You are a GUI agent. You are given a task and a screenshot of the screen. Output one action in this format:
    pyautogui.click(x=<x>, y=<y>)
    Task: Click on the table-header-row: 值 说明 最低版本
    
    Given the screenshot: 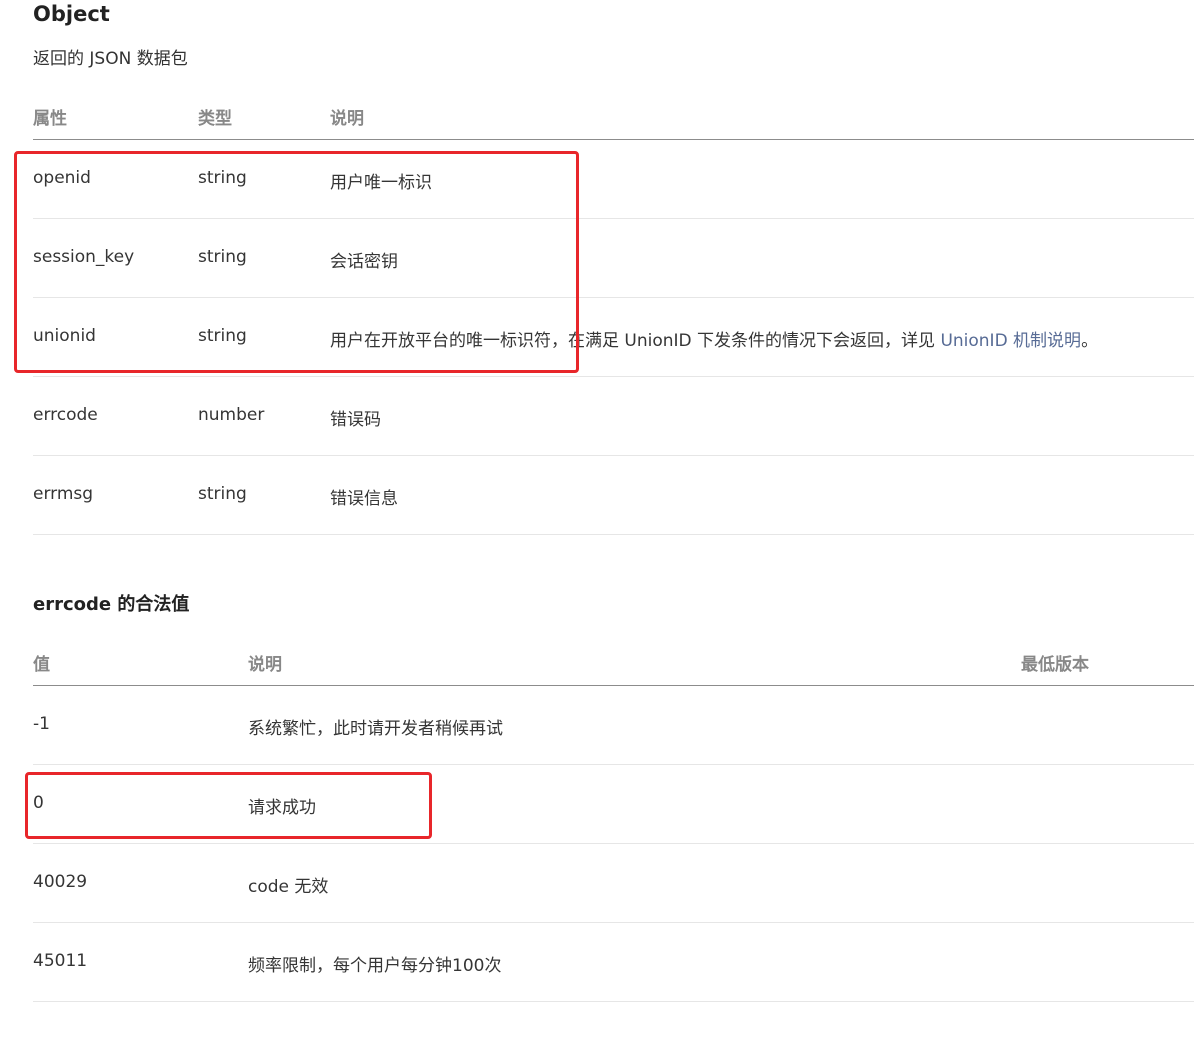 What is the action you would take?
    pyautogui.click(x=613, y=662)
    